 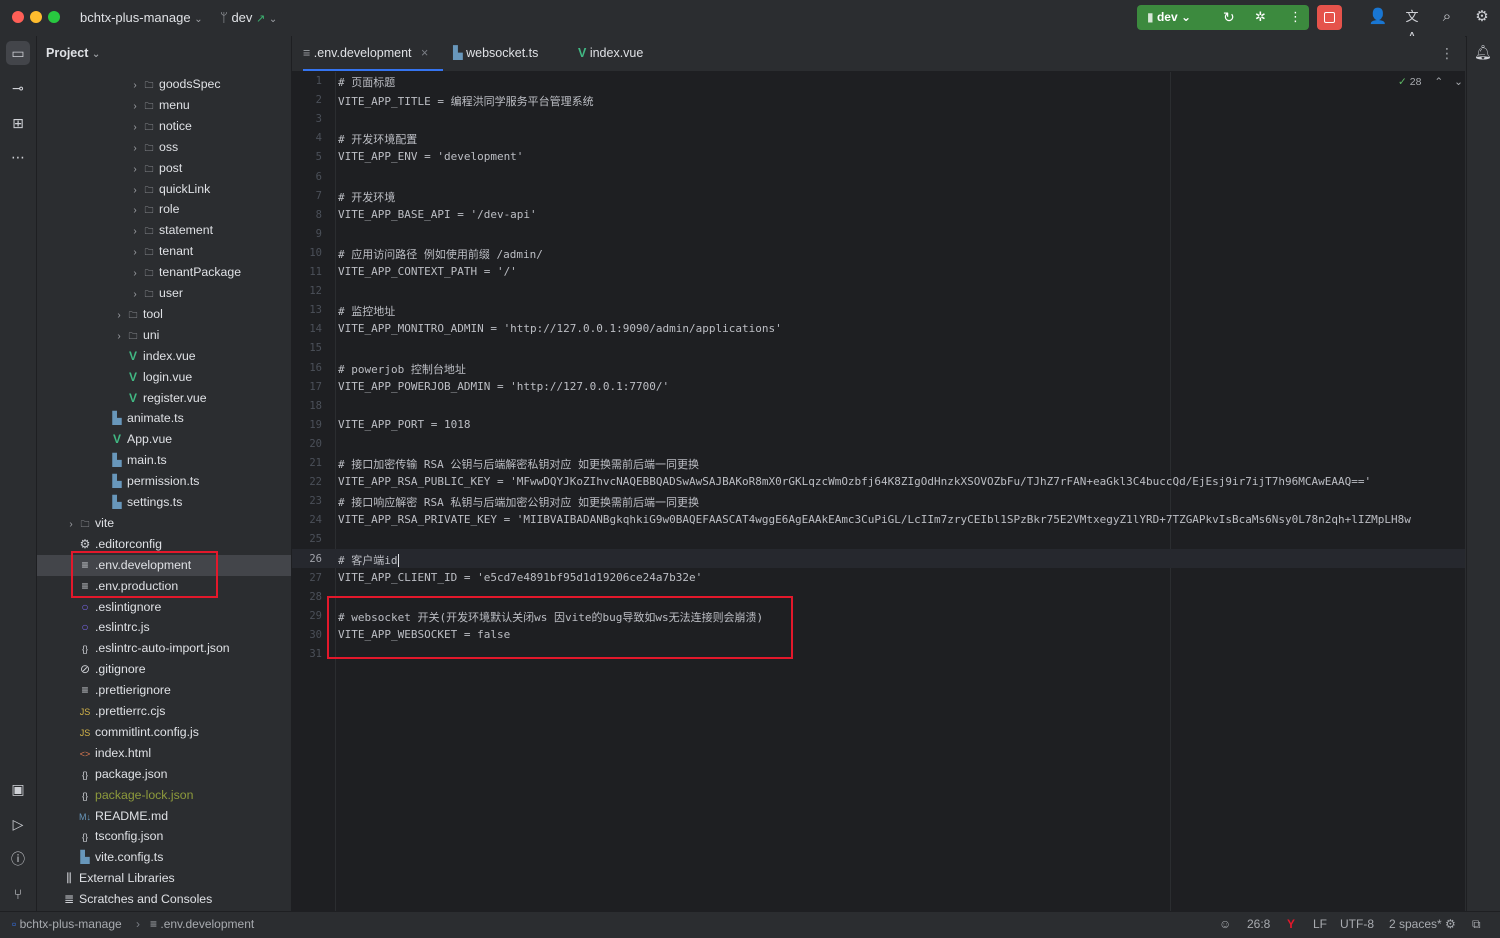 I want to click on tree-item: Vlogin.vue, so click(x=164, y=377).